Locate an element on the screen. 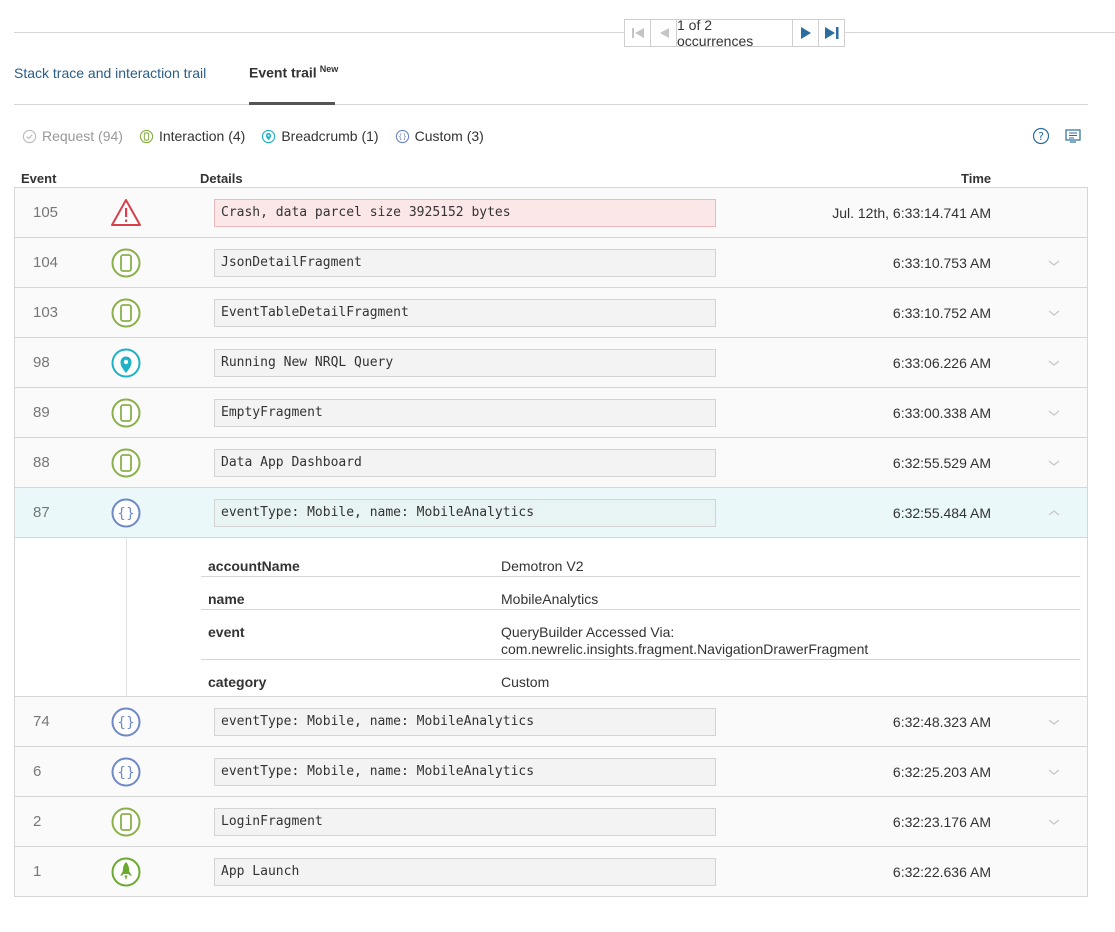  event-time: 6:32:23.176 AM is located at coordinates (941, 822).